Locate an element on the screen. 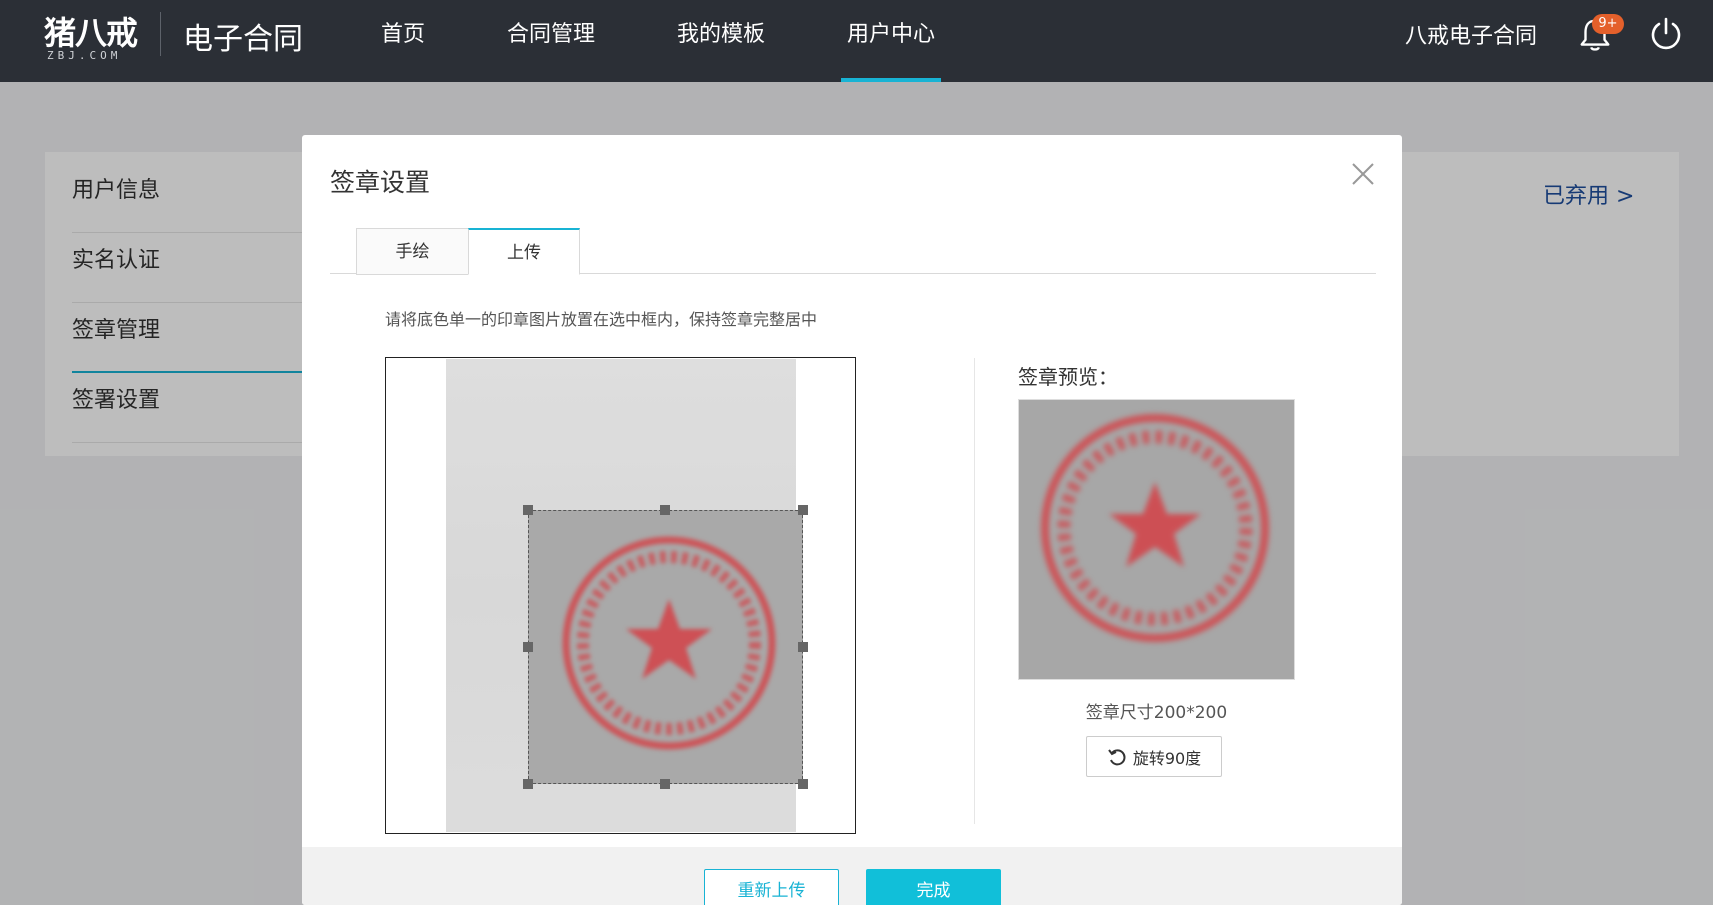 The image size is (1713, 905). crop-handle-bottom-right is located at coordinates (803, 784).